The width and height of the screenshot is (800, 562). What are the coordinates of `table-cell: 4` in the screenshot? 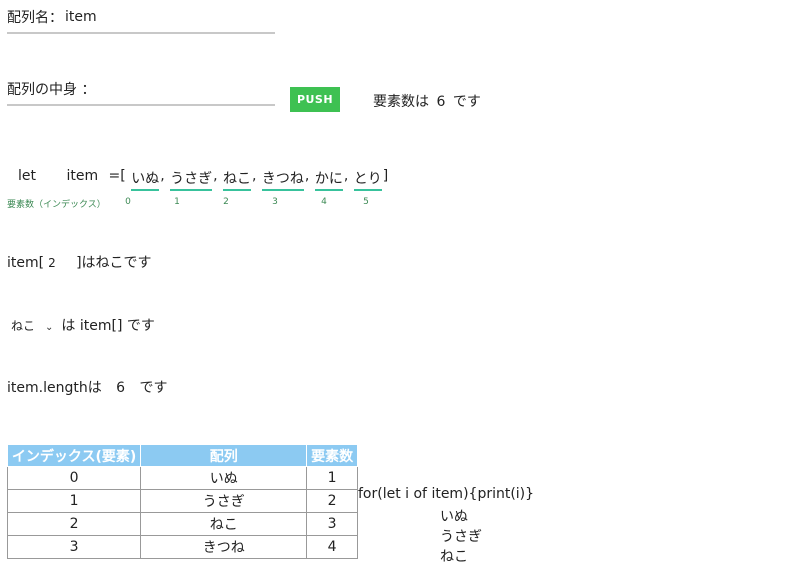 It's located at (332, 547).